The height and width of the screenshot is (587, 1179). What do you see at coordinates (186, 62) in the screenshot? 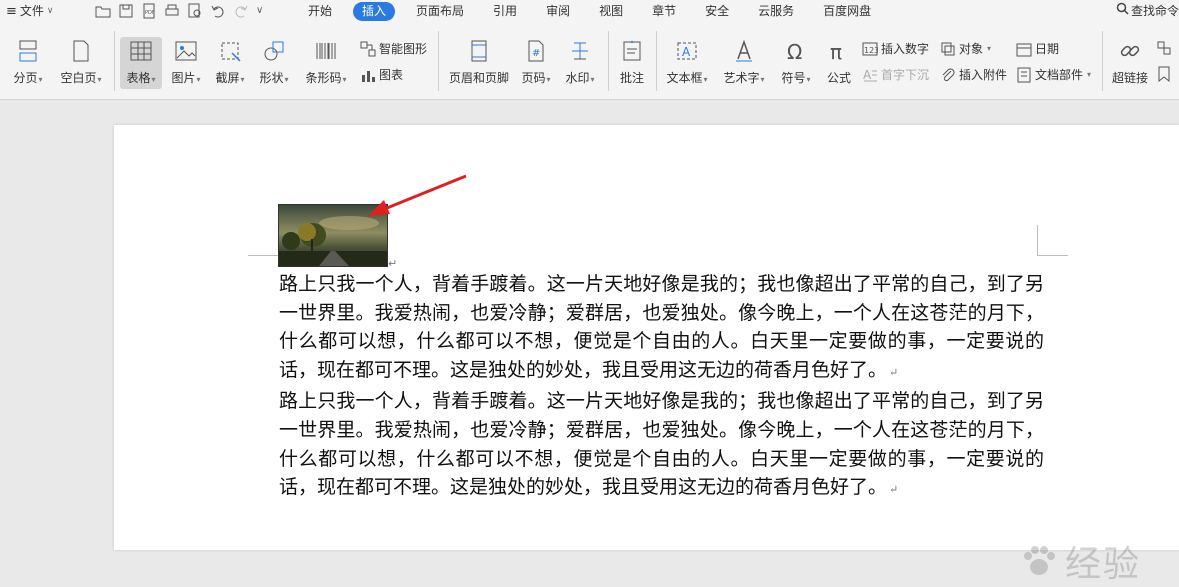
I see `picture-button: 图片▾` at bounding box center [186, 62].